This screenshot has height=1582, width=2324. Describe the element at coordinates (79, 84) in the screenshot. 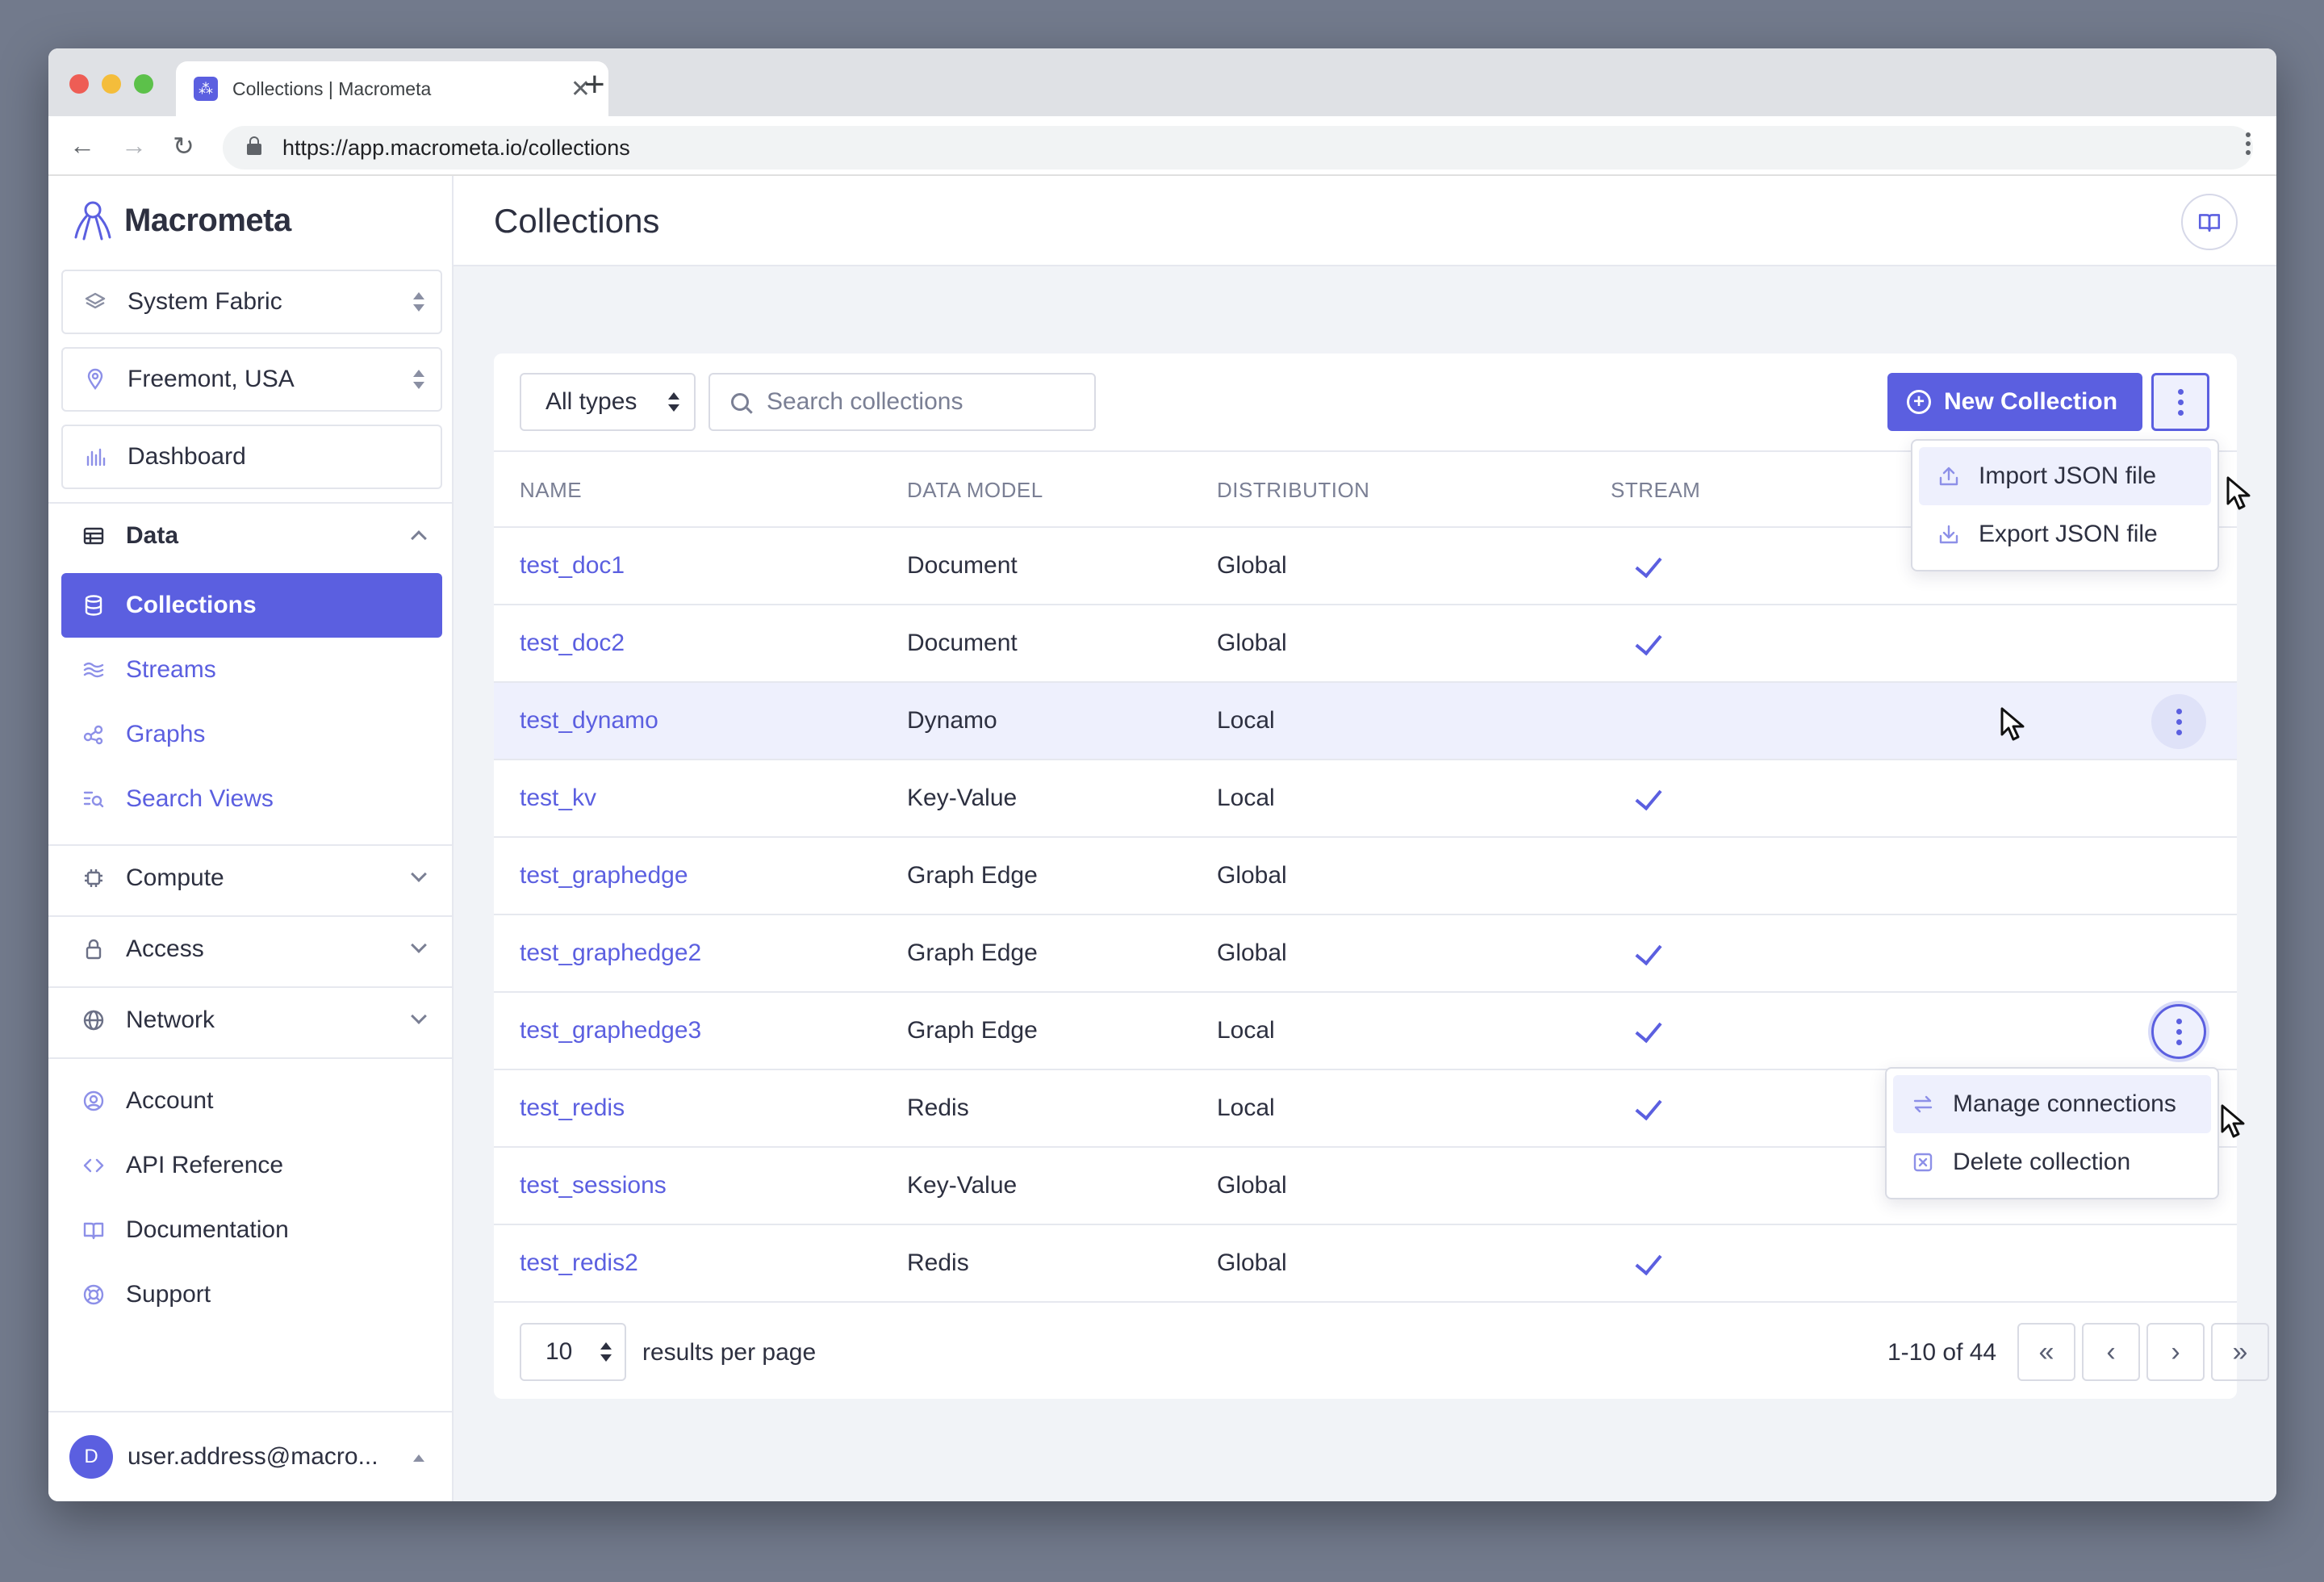

I see `close-window-button` at that location.